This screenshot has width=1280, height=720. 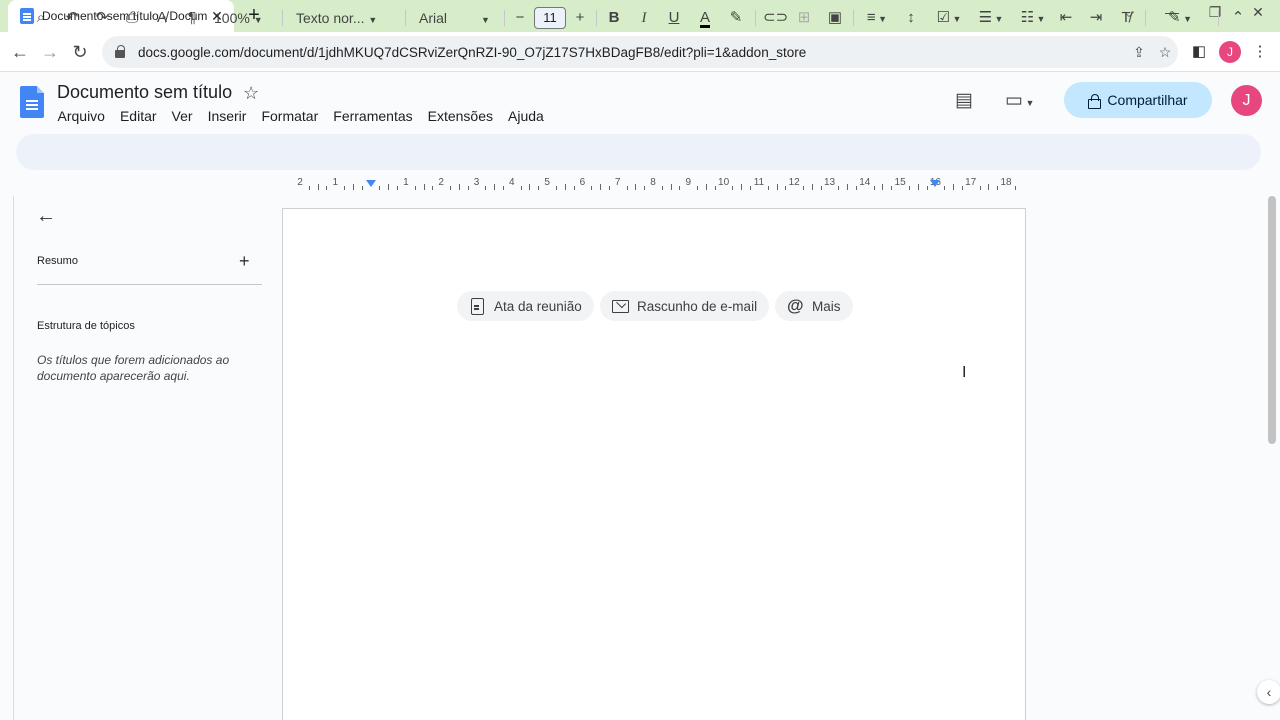 I want to click on paragraph-style-select: Texto nor... ▼, so click(x=344, y=18).